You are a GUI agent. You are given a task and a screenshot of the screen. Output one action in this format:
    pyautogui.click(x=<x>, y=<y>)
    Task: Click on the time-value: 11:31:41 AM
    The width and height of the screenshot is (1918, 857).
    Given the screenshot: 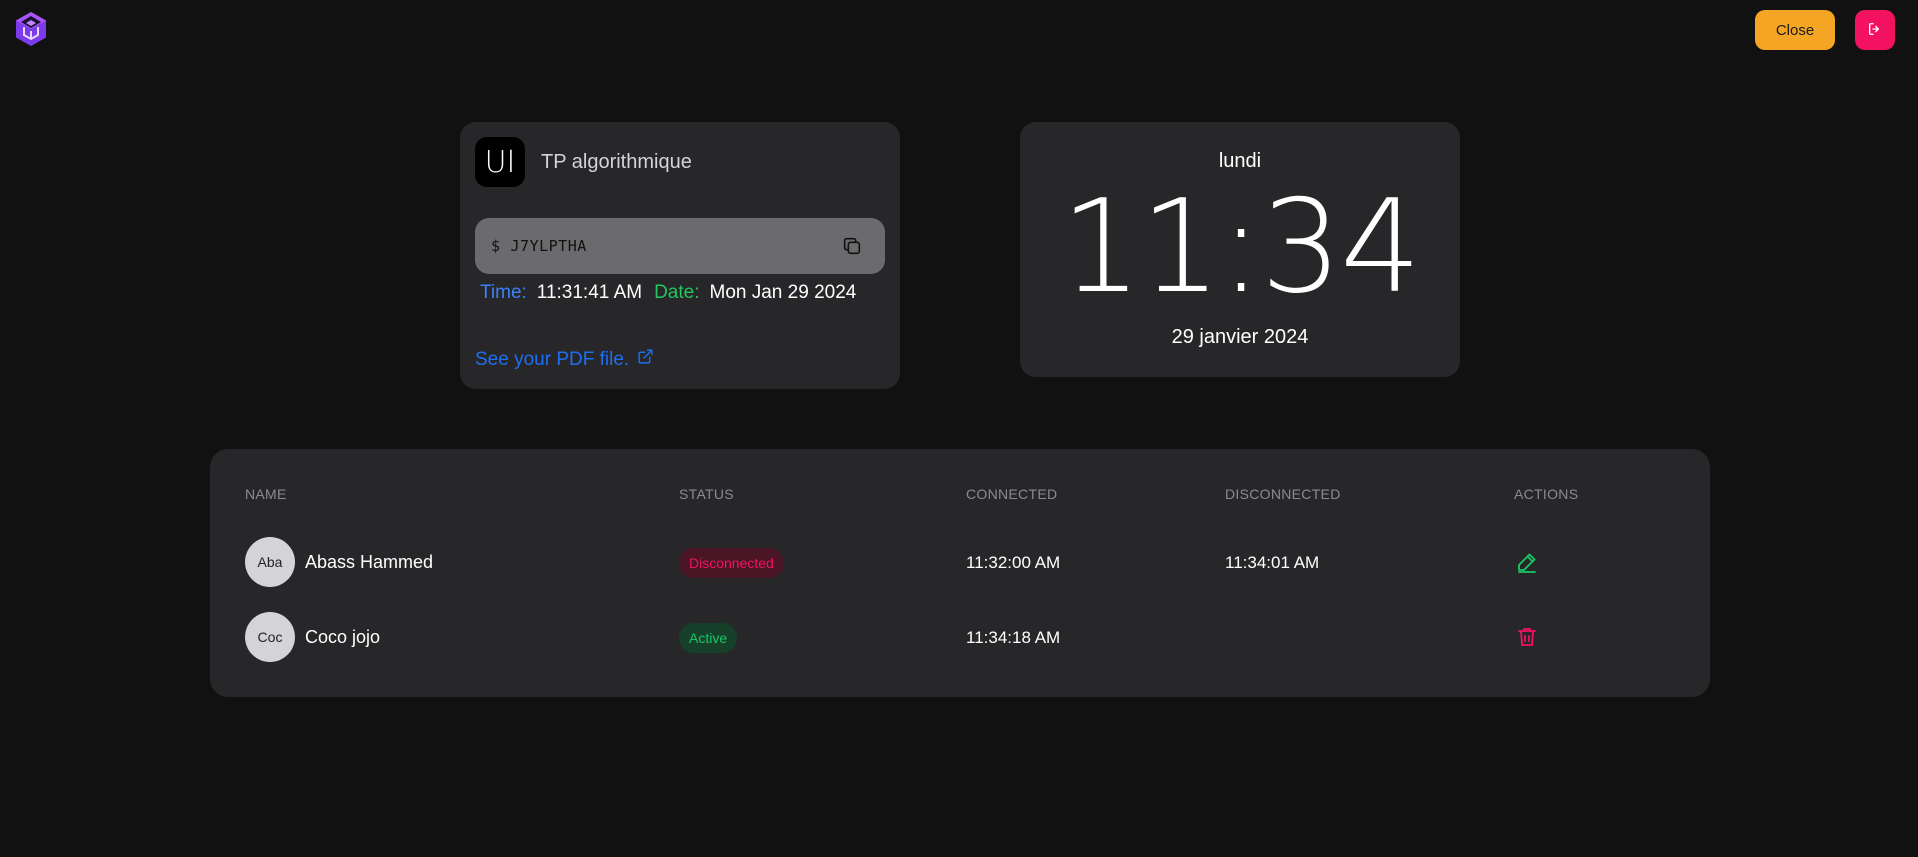 What is the action you would take?
    pyautogui.click(x=589, y=292)
    